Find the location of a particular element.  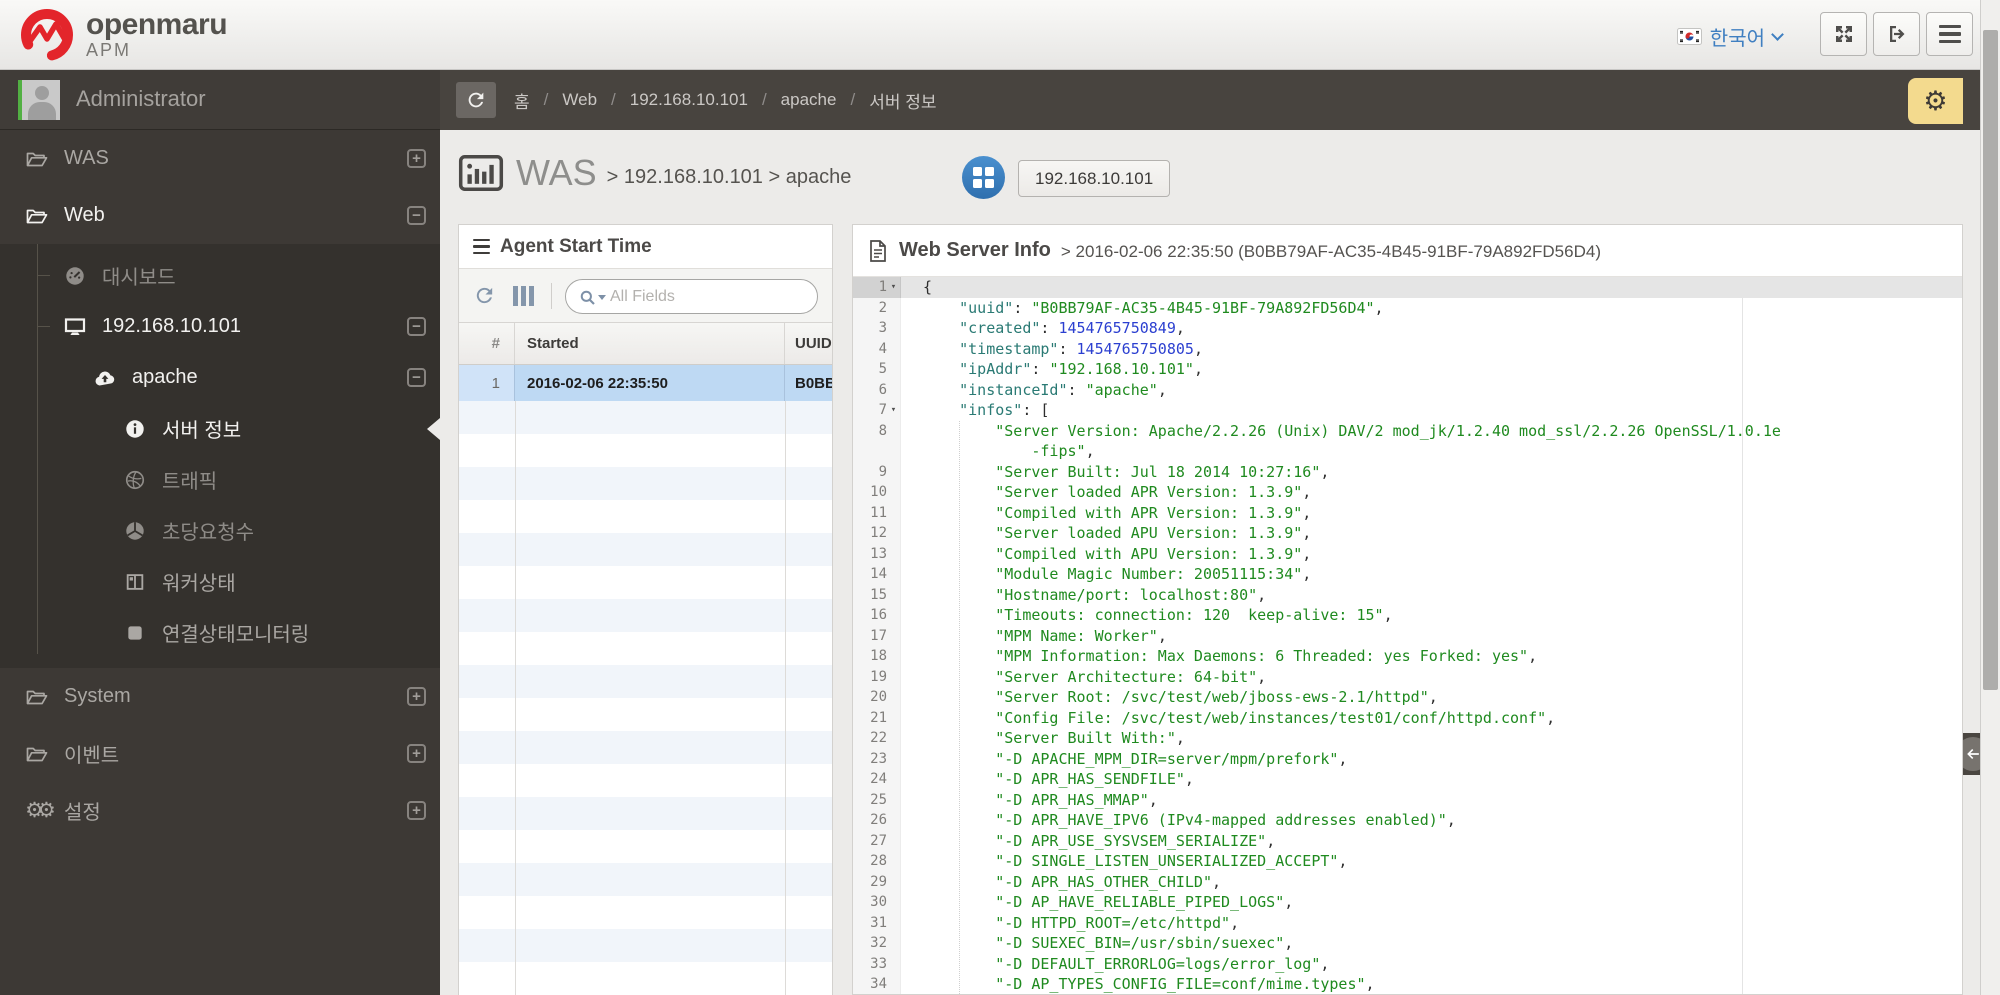

sidebar-item--: 초당요청수 is located at coordinates (220, 530).